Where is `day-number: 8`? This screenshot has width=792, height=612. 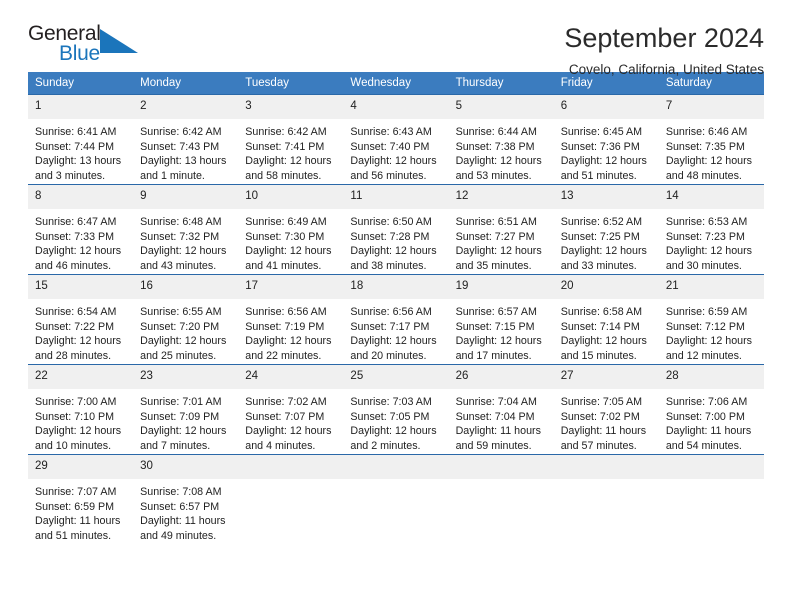 day-number: 8 is located at coordinates (81, 197).